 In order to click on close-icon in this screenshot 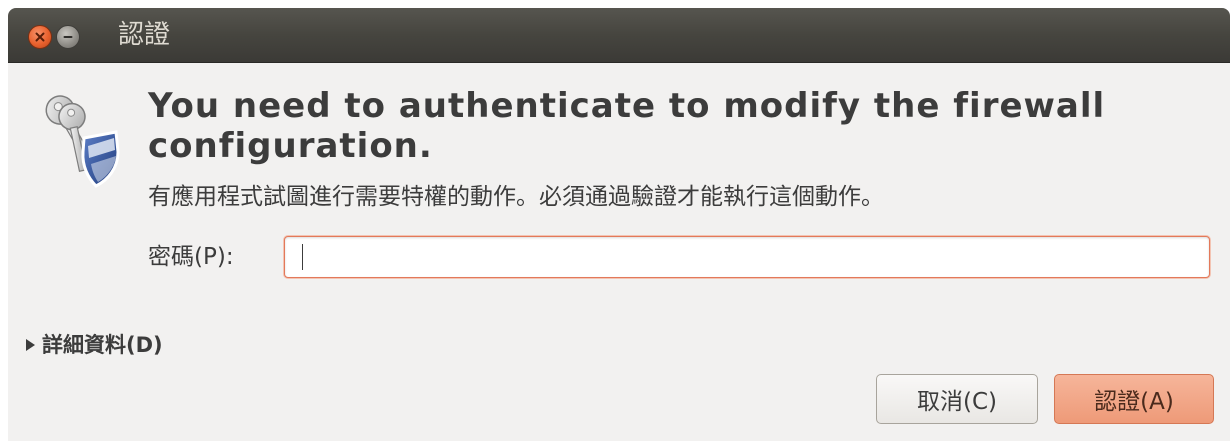, I will do `click(40, 37)`.